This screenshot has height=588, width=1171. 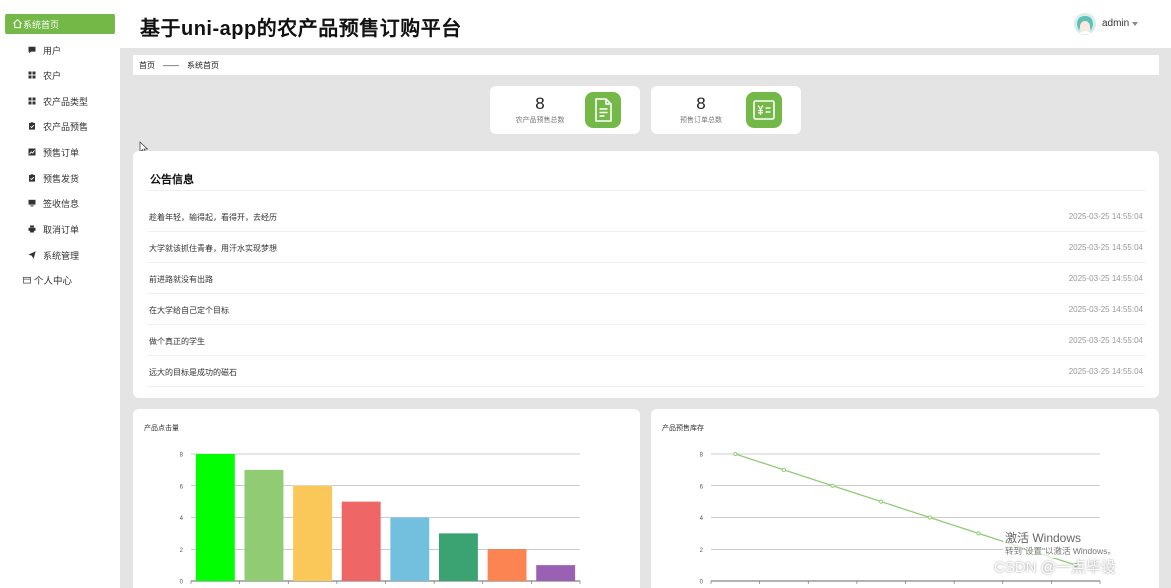 I want to click on breadcrumb: 首页 —— 系统首页, so click(x=646, y=65).